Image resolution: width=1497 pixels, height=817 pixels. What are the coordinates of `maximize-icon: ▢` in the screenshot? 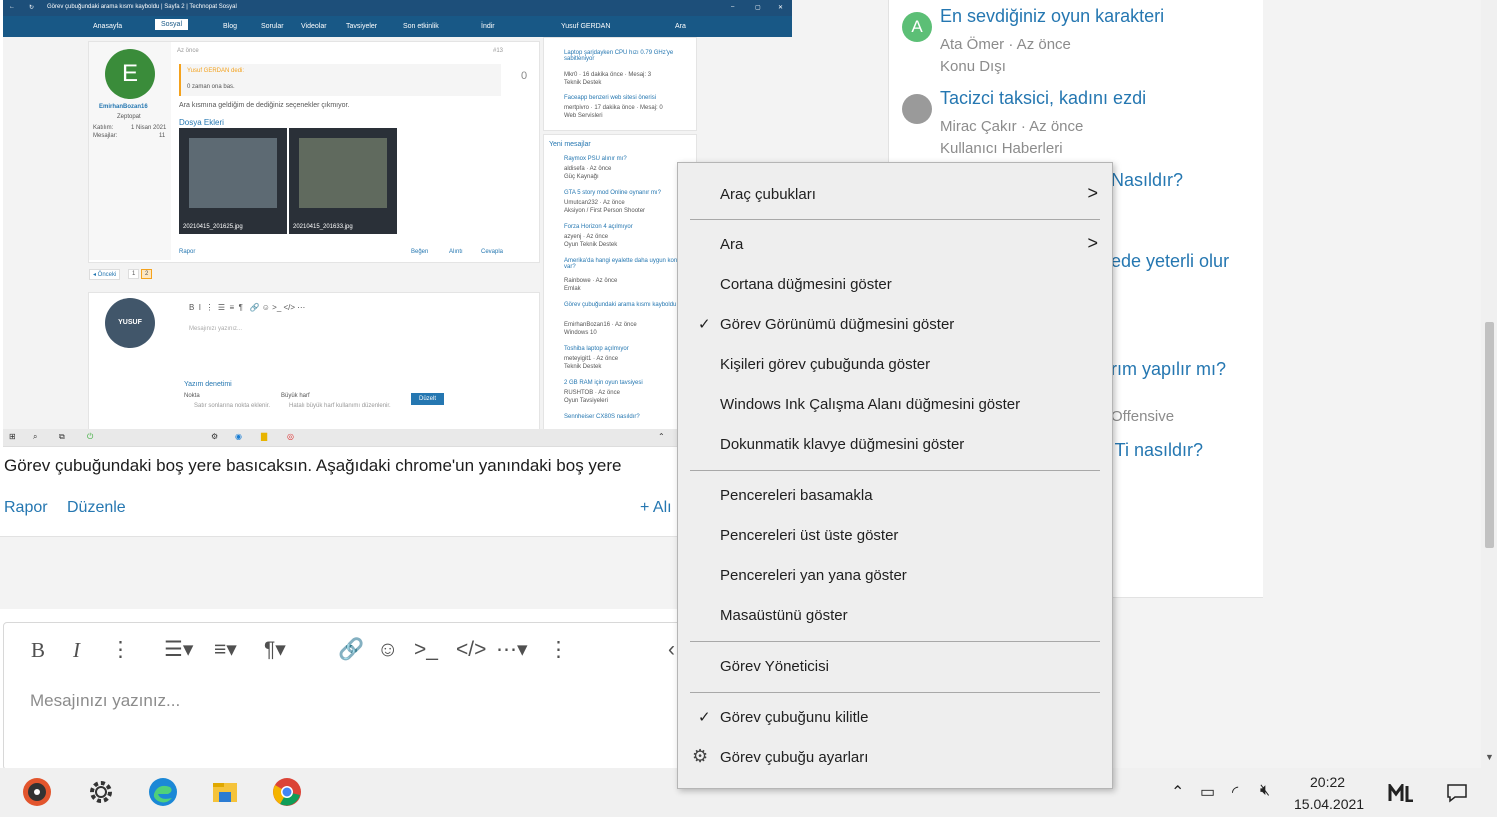 It's located at (758, 8).